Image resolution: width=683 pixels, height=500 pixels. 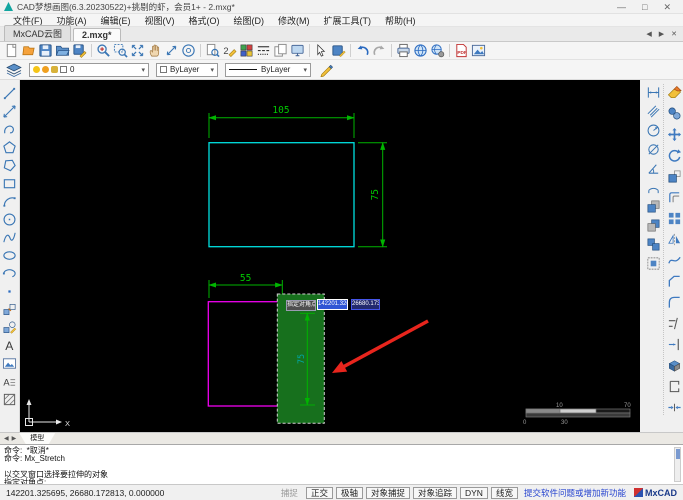 I want to click on dyn-y-input: 26680.173, so click(x=365, y=304).